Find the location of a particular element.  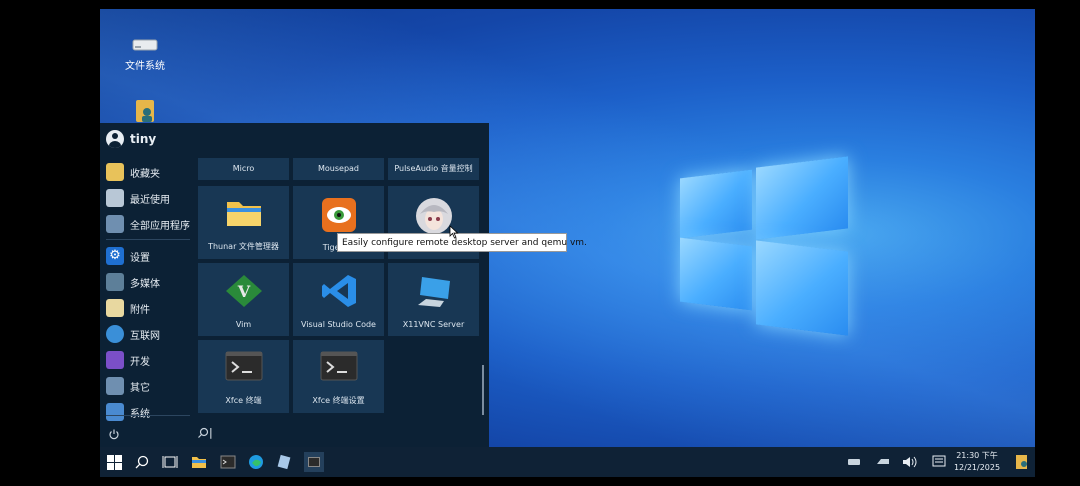

search-icon is located at coordinates (203, 432).